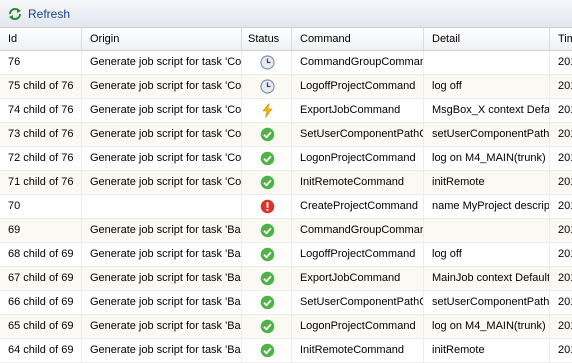 This screenshot has height=363, width=572. What do you see at coordinates (41, 110) in the screenshot?
I see `id-cell: 74 child of 76` at bounding box center [41, 110].